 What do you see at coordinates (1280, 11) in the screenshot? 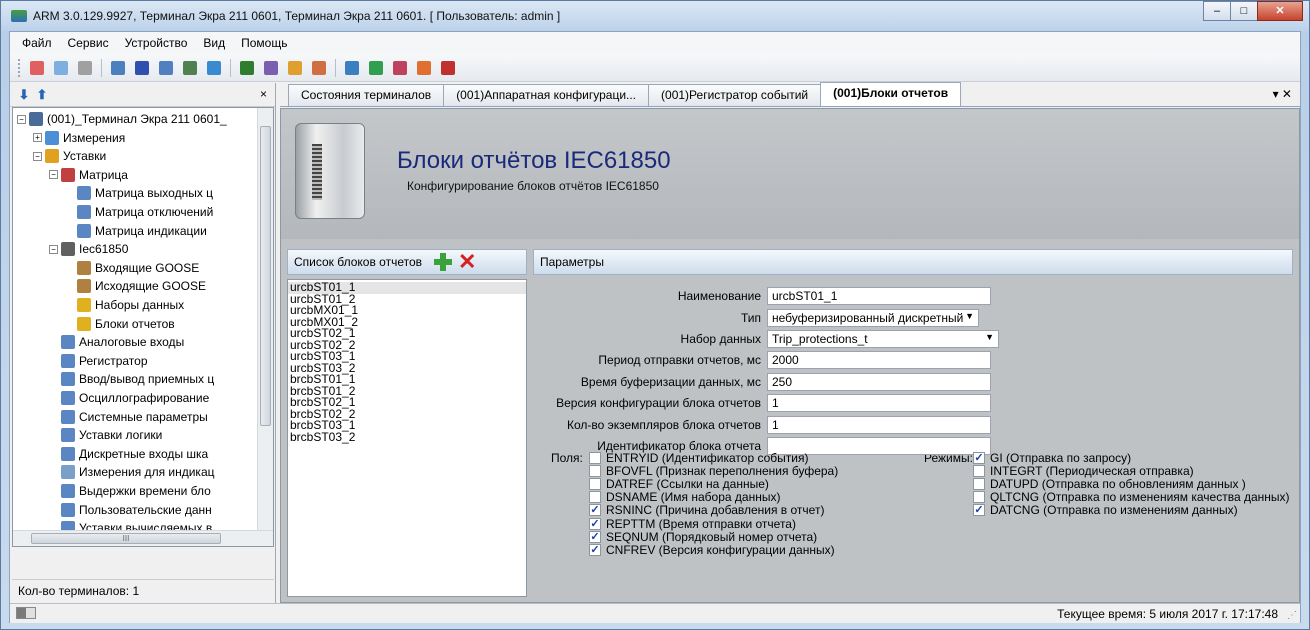
I see `close-button: ✕` at bounding box center [1280, 11].